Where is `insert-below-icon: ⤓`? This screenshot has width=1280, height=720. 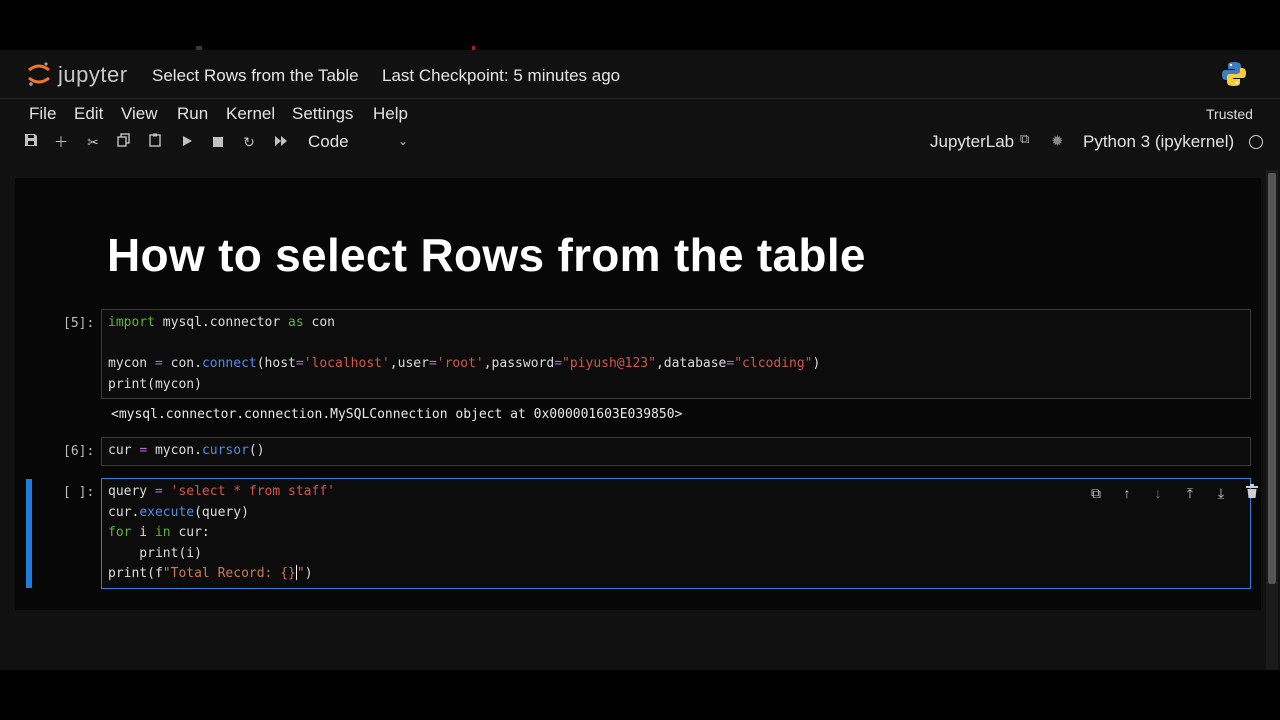
insert-below-icon: ⤓ is located at coordinates (1221, 493).